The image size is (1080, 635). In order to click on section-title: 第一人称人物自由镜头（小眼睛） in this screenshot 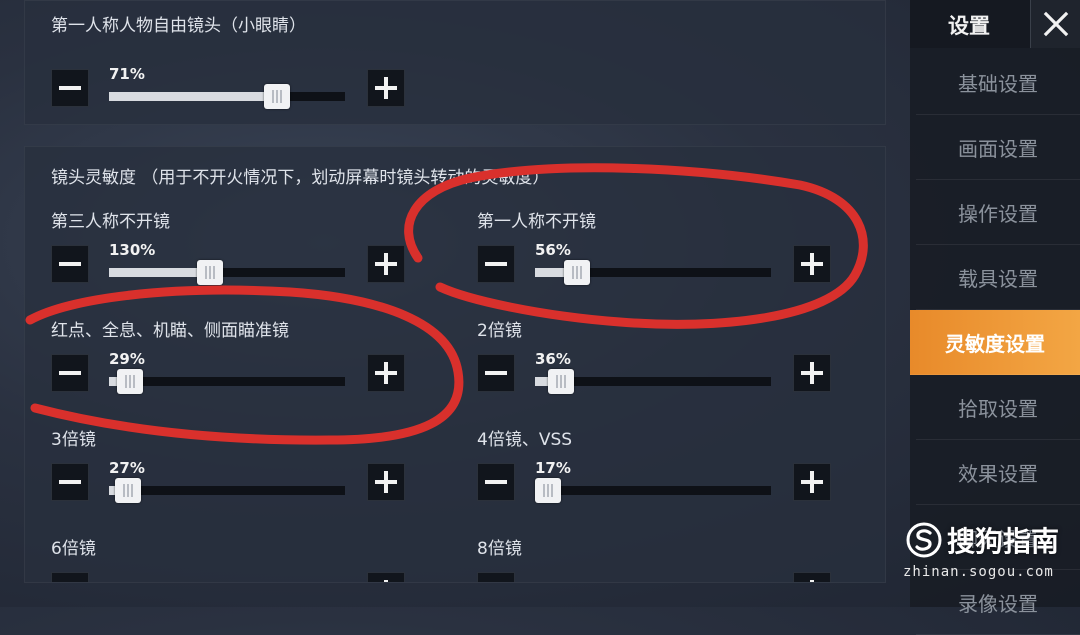, I will do `click(178, 26)`.